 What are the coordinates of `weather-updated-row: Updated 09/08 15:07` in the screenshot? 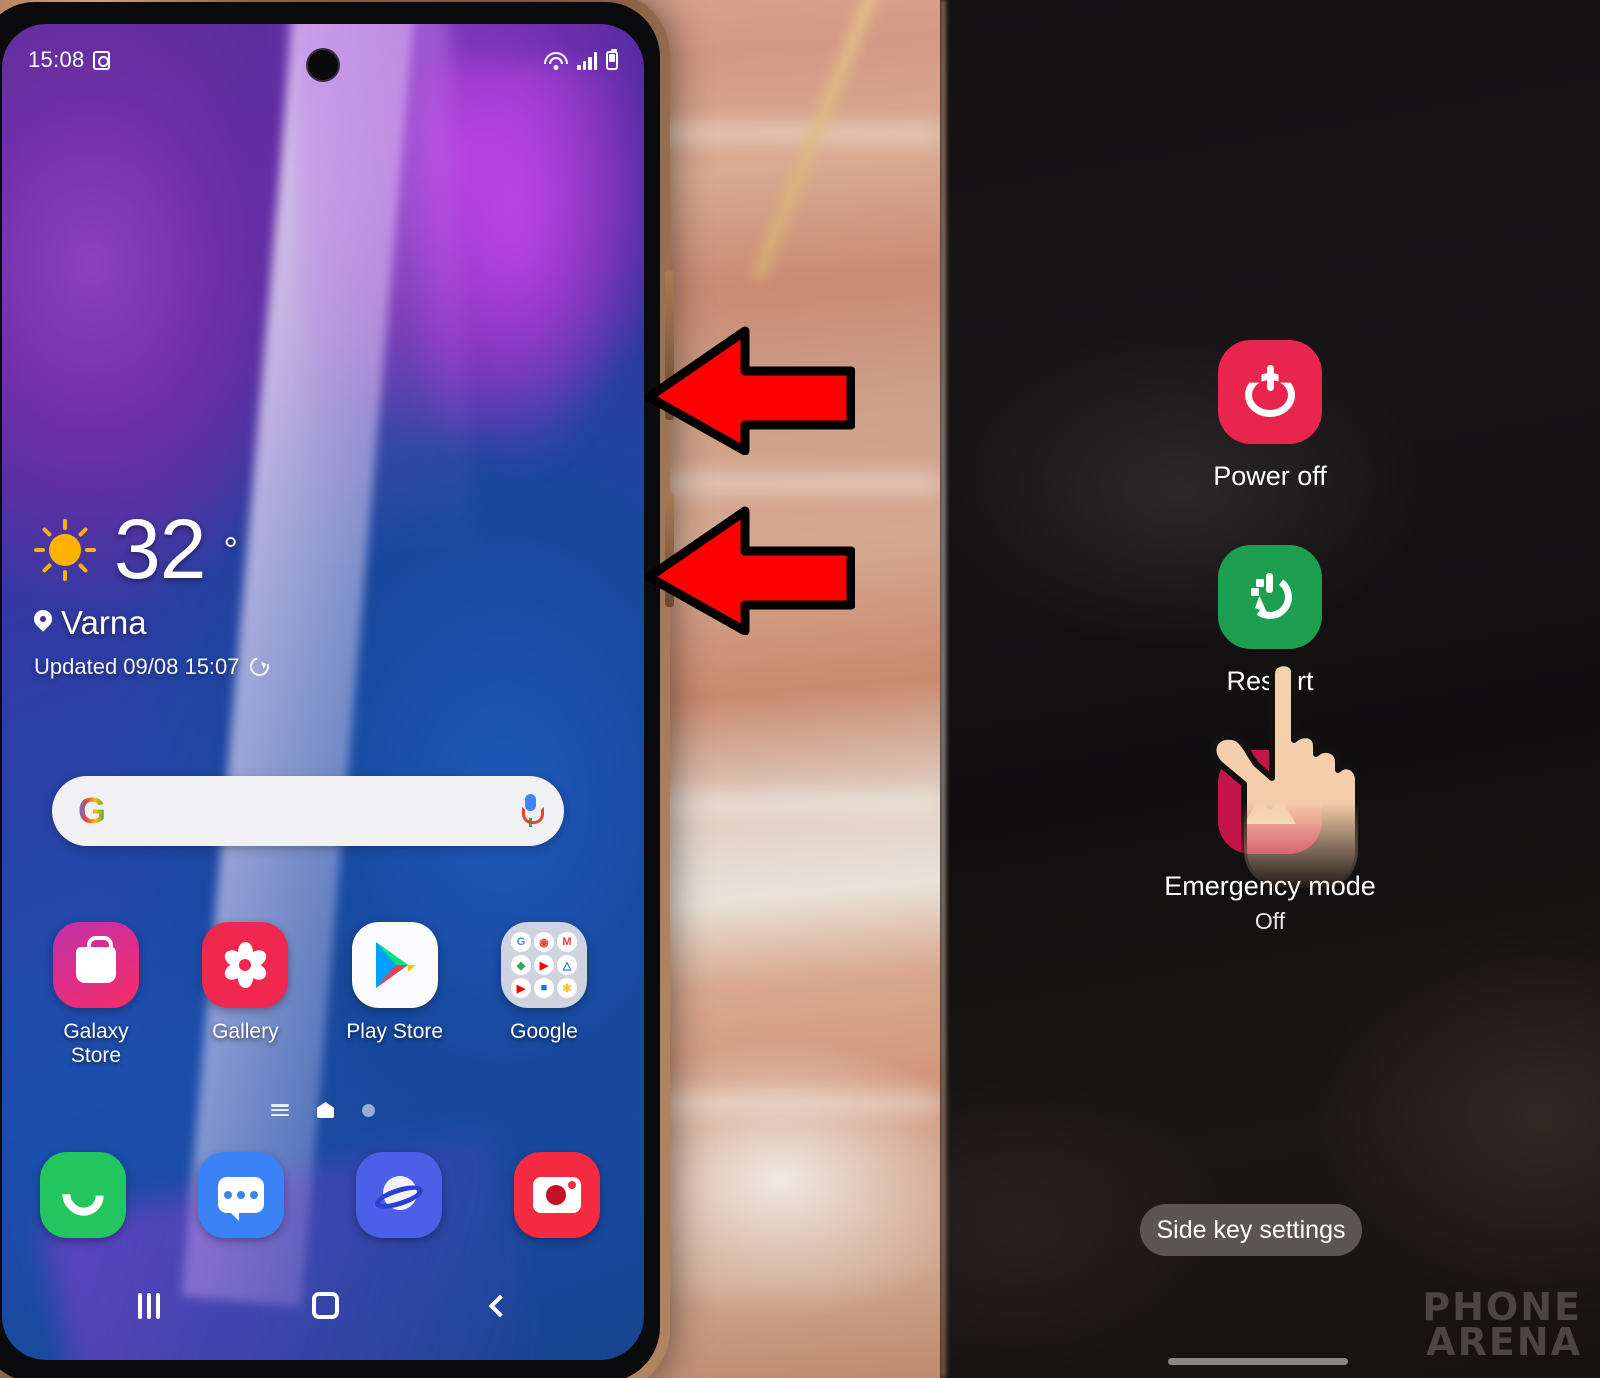 It's located at (153, 666).